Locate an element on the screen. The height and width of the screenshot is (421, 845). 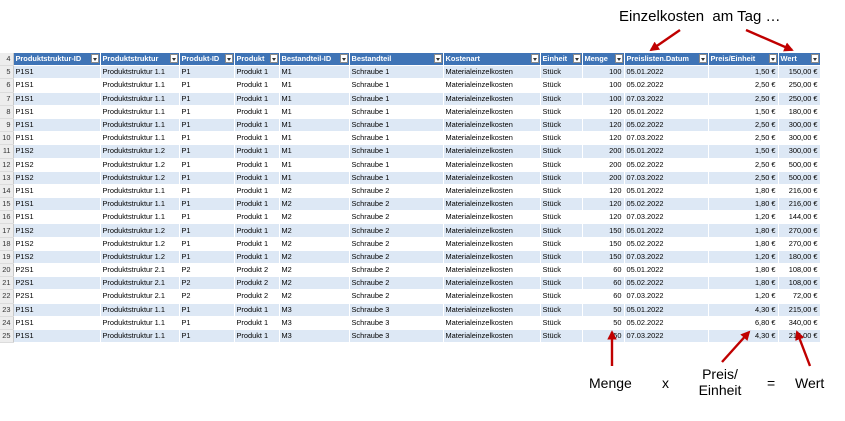
arrow-to-preislisten-datum is located at coordinates (665, 40).